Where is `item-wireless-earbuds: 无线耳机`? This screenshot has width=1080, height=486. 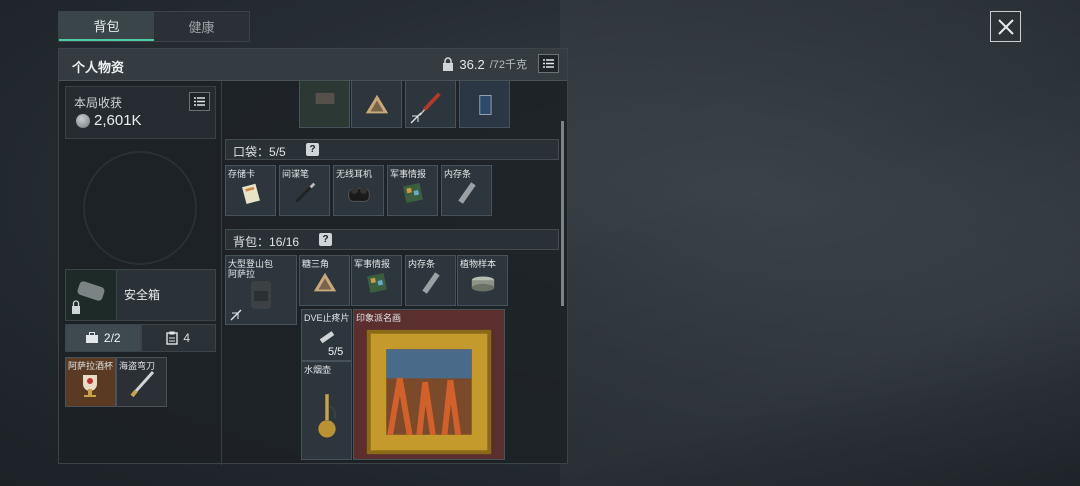
item-wireless-earbuds: 无线耳机 is located at coordinates (358, 190).